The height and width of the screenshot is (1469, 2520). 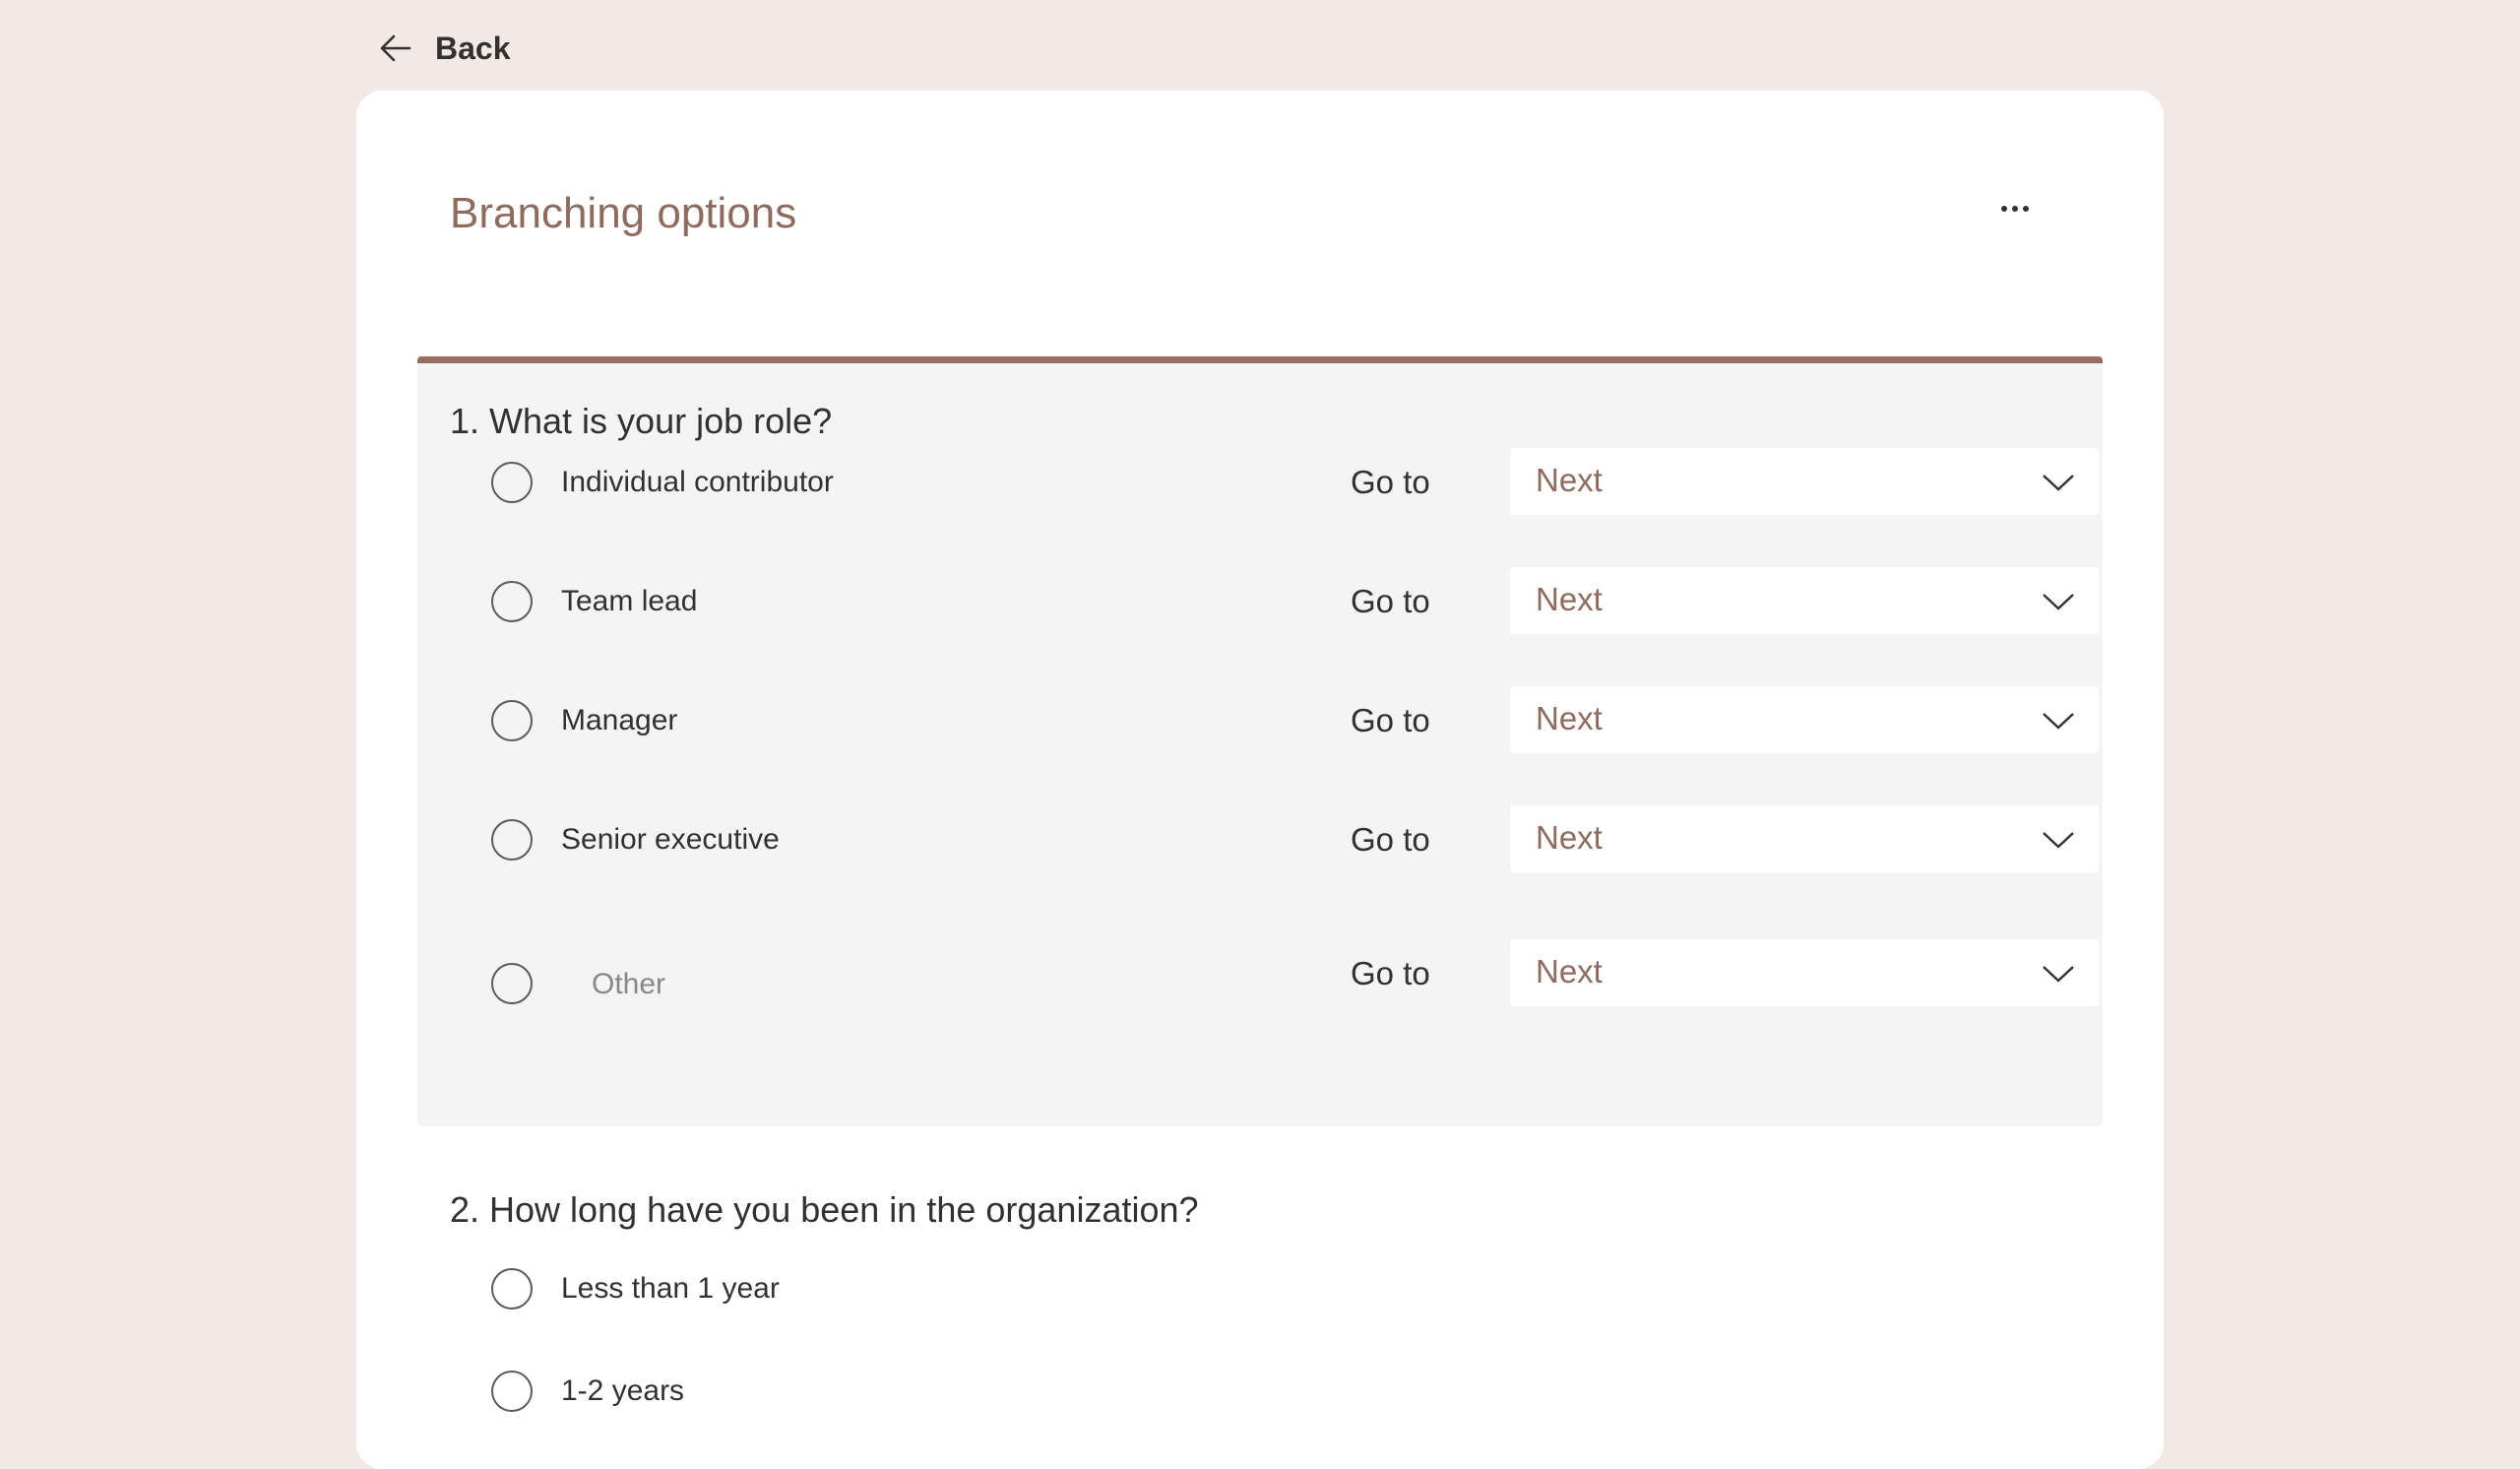 What do you see at coordinates (512, 983) in the screenshot?
I see `radio-option-other` at bounding box center [512, 983].